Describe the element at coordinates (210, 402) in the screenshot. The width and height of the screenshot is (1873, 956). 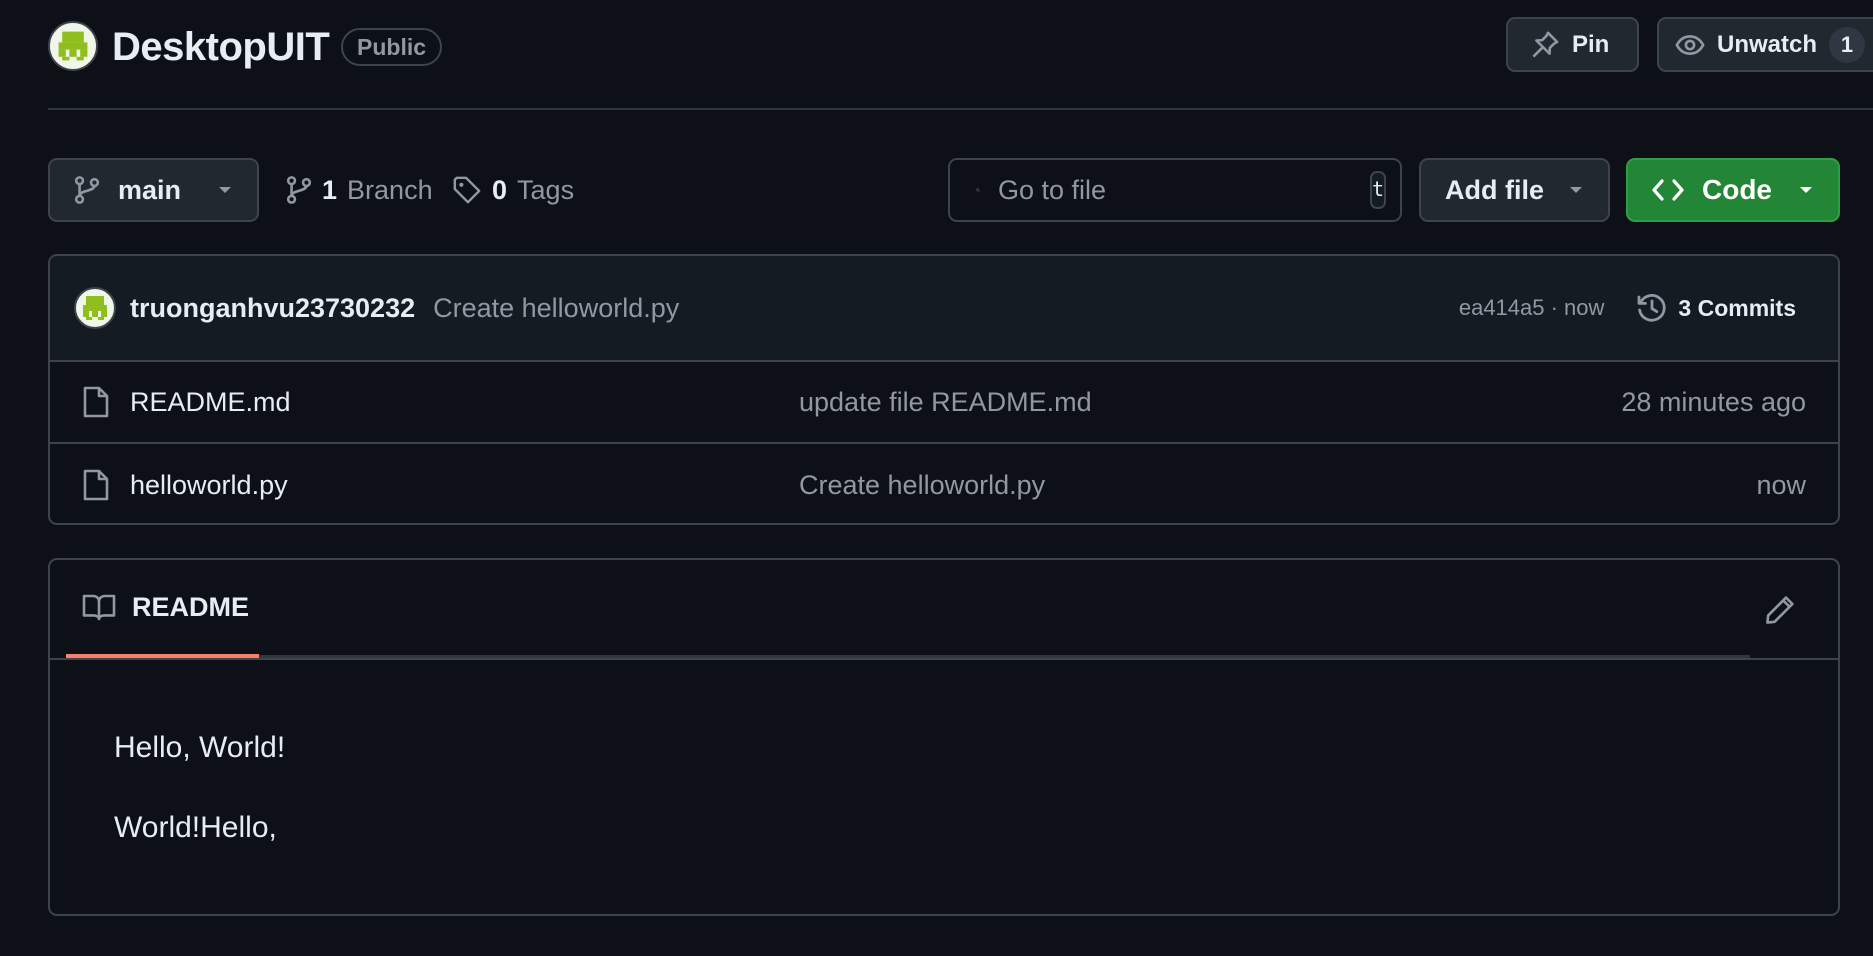
I see `file-name: README.md` at that location.